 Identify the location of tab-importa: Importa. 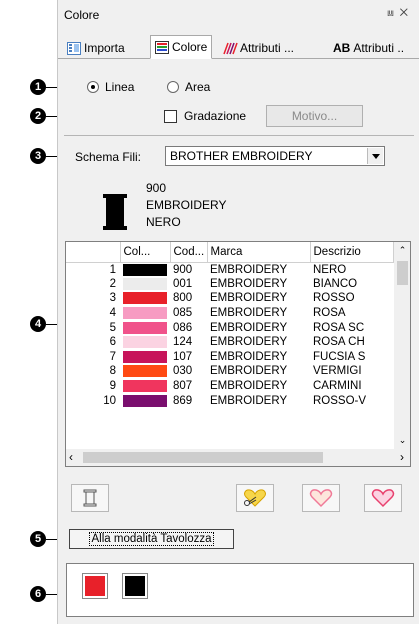
(96, 48).